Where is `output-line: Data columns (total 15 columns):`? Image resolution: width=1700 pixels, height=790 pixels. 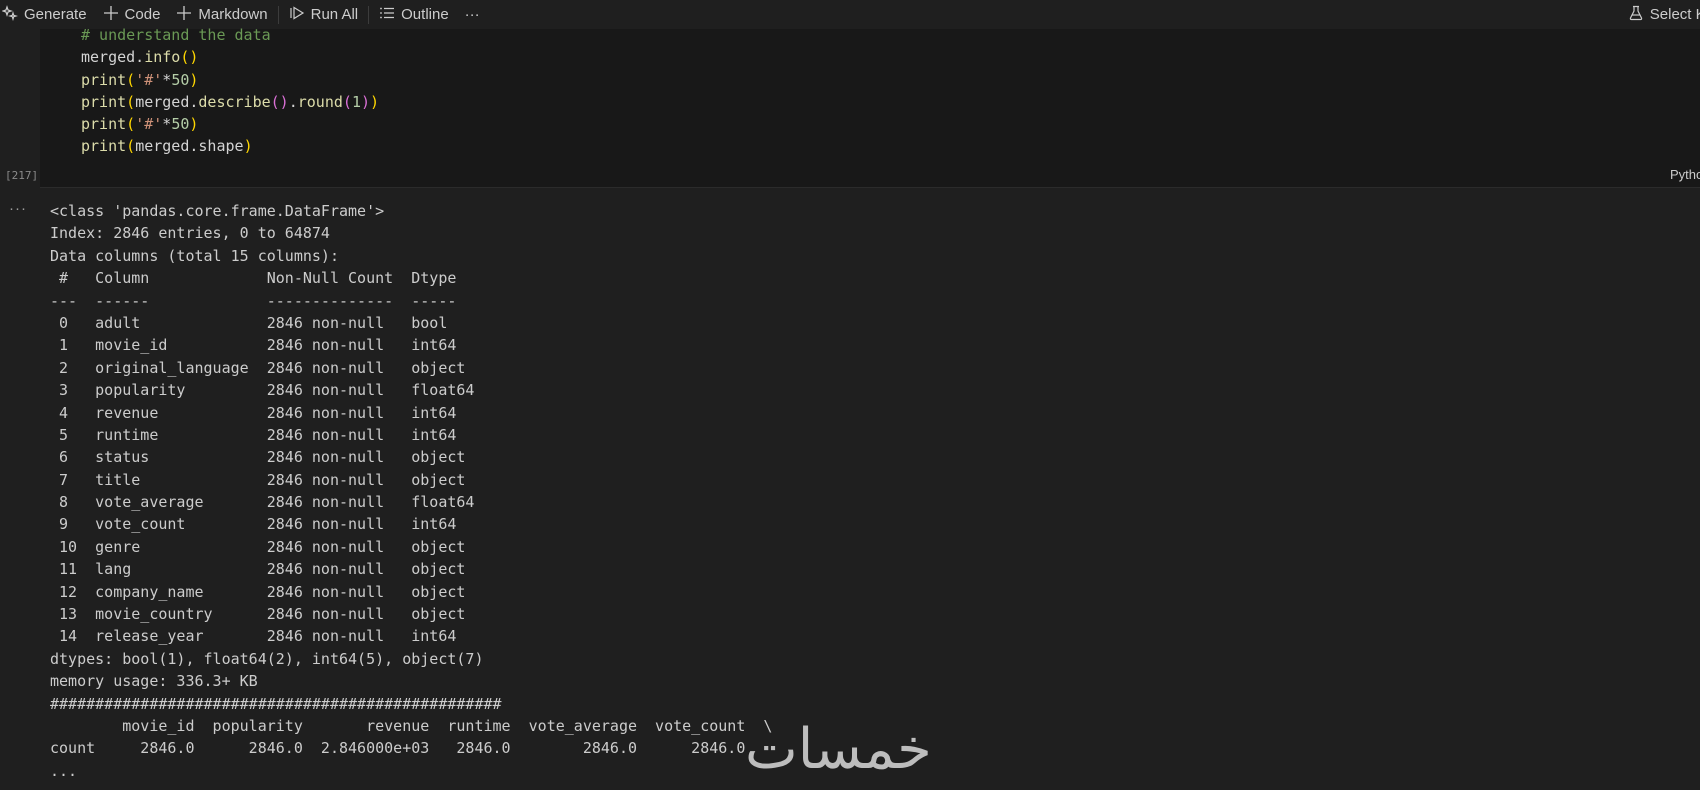 output-line: Data columns (total 15 columns): is located at coordinates (194, 255).